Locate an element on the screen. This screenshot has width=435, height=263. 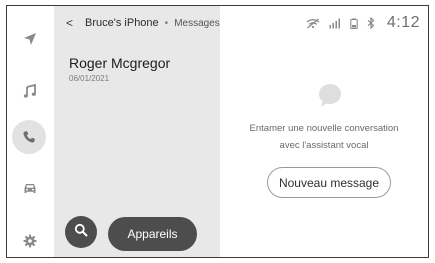
music-note-icon is located at coordinates (30, 91).